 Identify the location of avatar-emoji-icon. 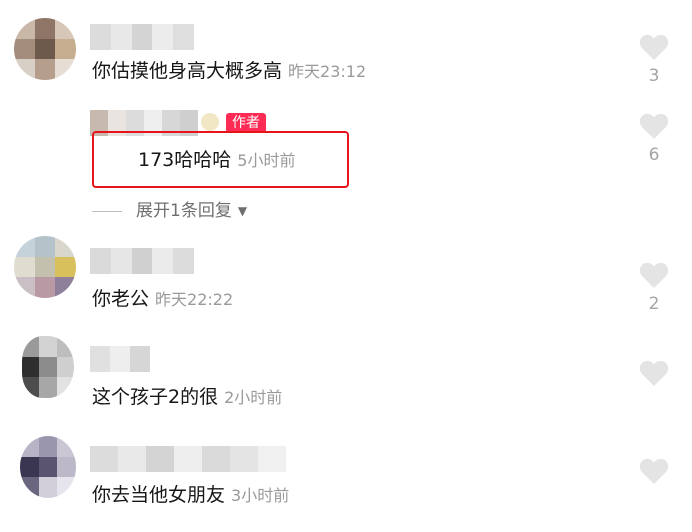
(210, 122).